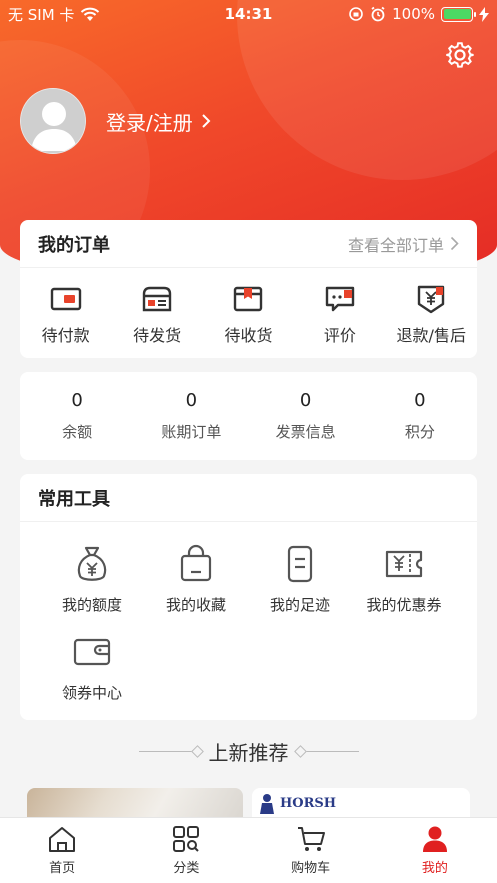  Describe the element at coordinates (484, 14) in the screenshot. I see `charging-icon` at that location.